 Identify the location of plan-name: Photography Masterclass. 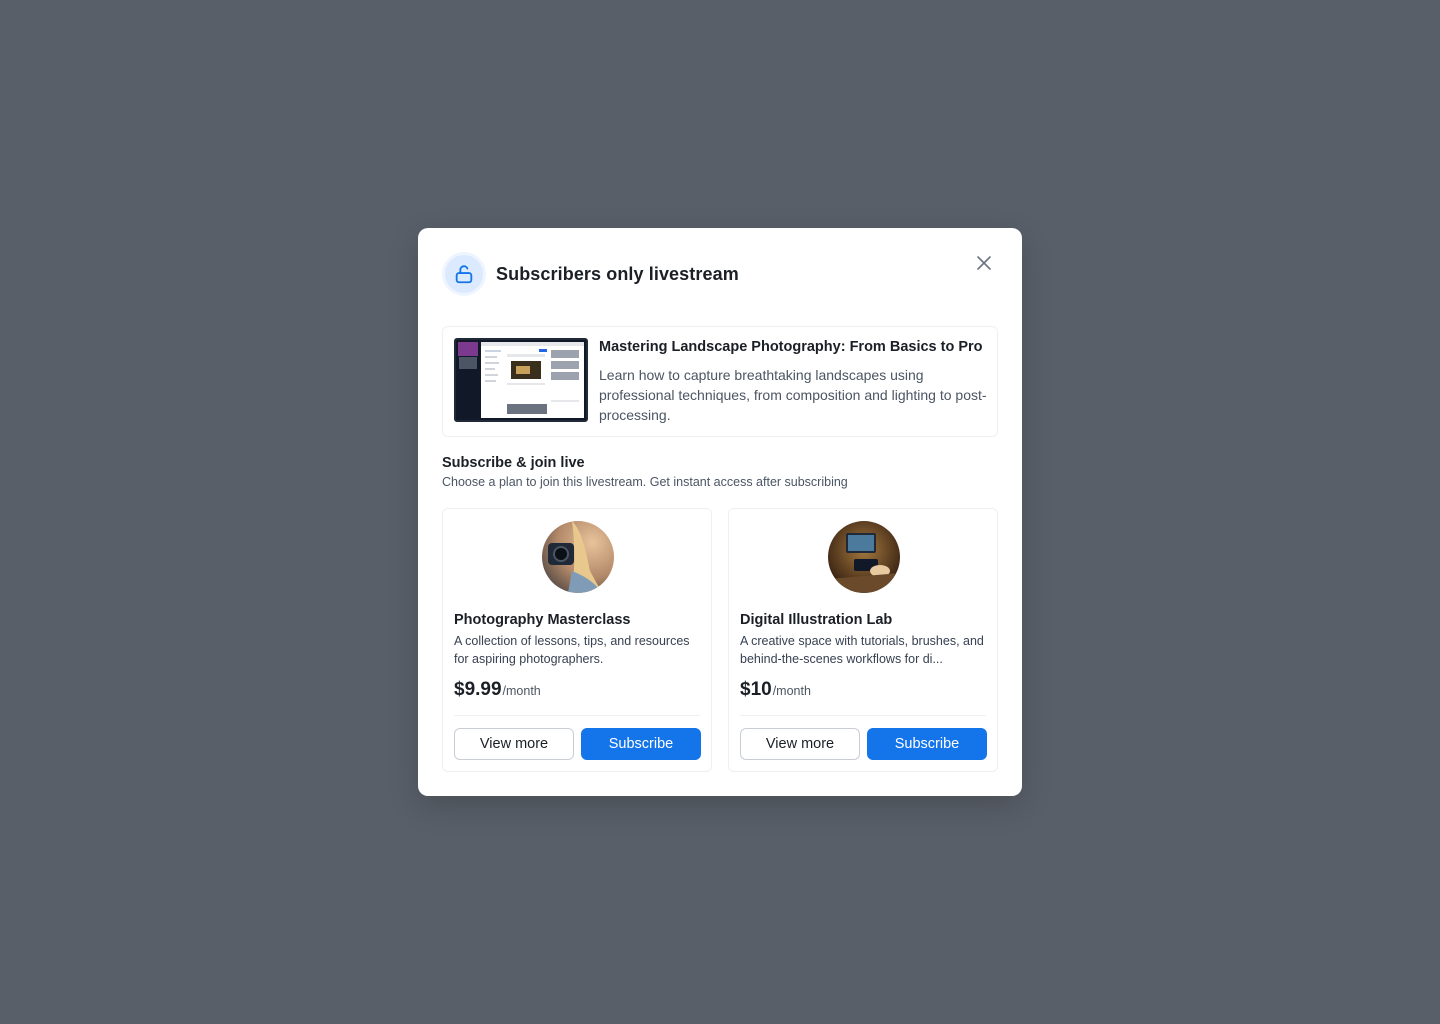
(542, 620).